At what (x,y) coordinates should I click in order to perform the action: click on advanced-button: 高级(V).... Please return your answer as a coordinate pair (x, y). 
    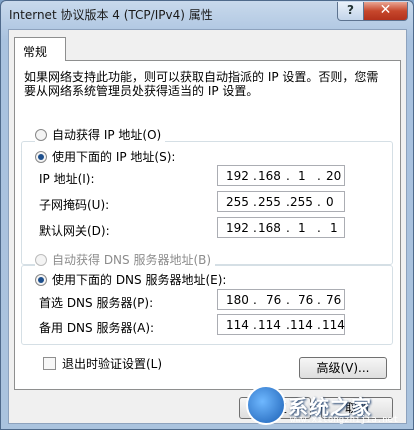
    Looking at the image, I should click on (343, 368).